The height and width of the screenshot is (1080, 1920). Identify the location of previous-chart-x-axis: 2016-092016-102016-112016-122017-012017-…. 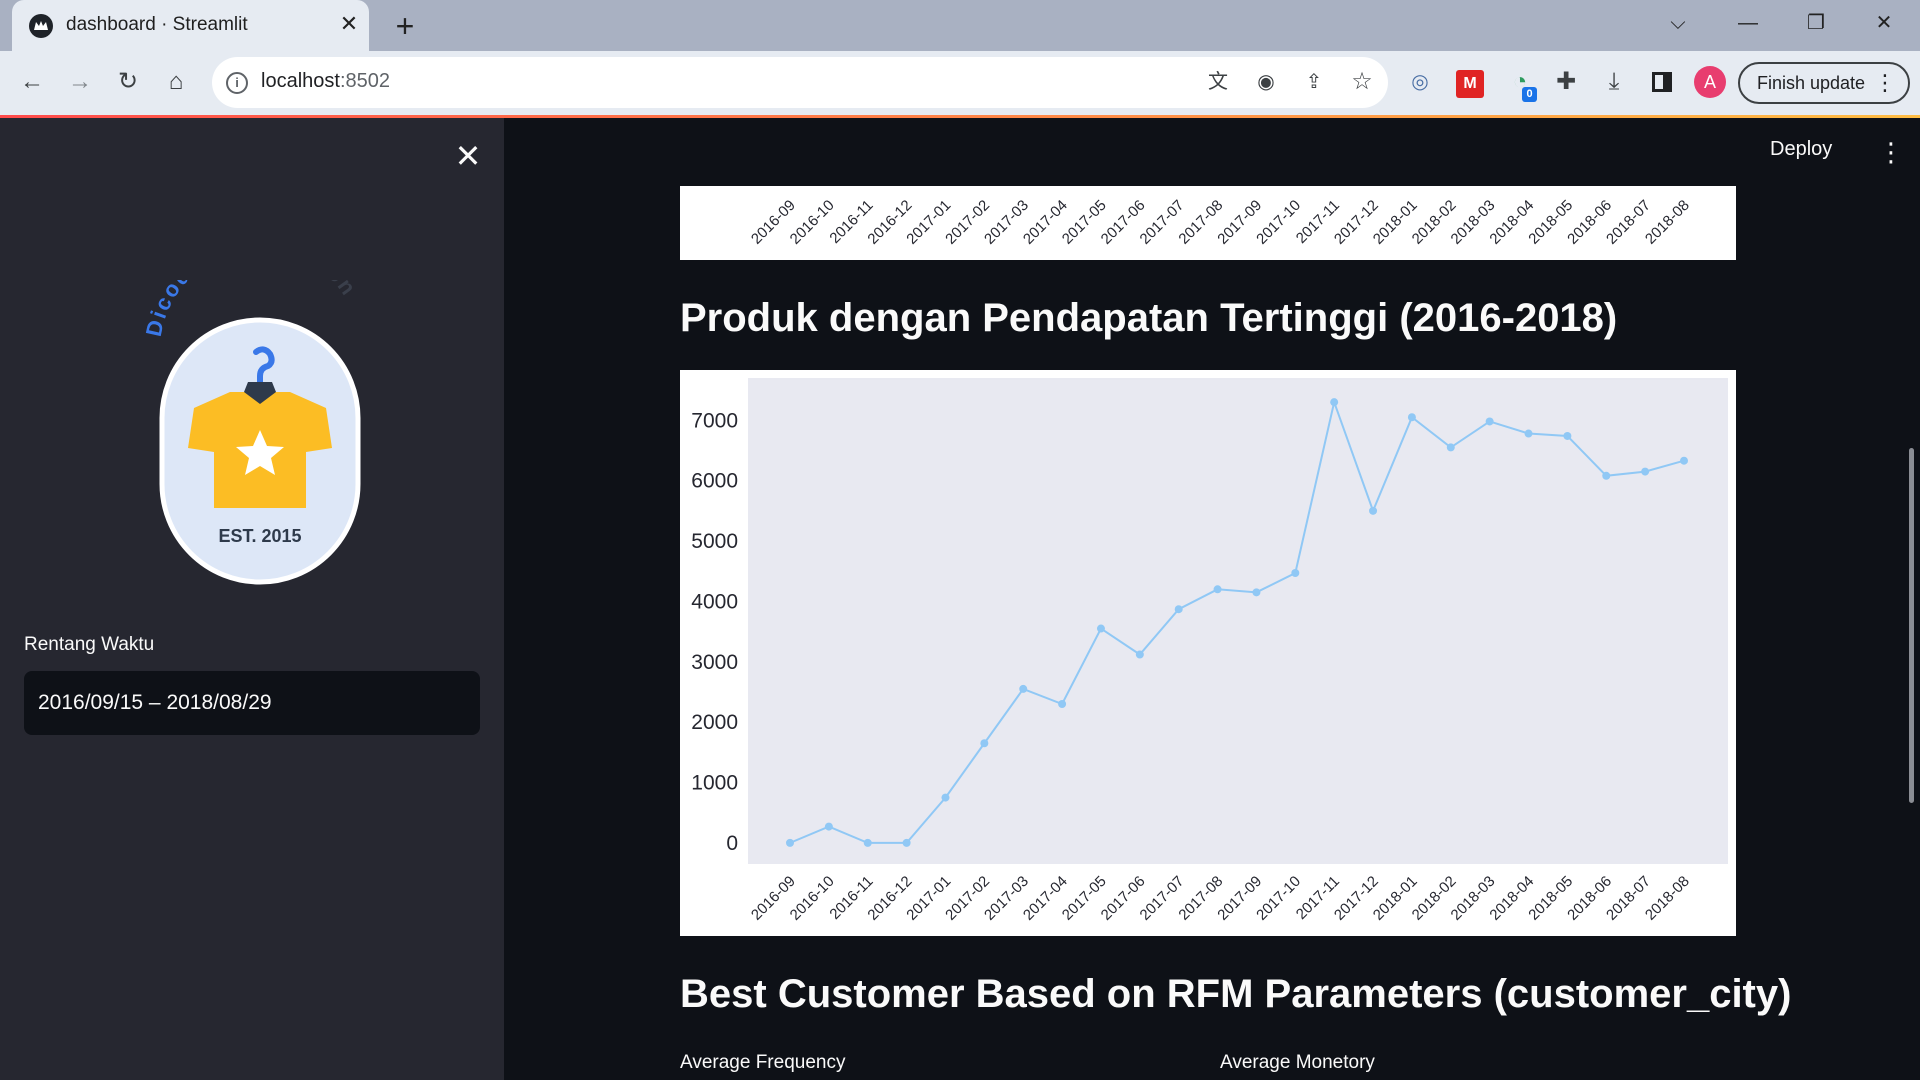
(1220, 222).